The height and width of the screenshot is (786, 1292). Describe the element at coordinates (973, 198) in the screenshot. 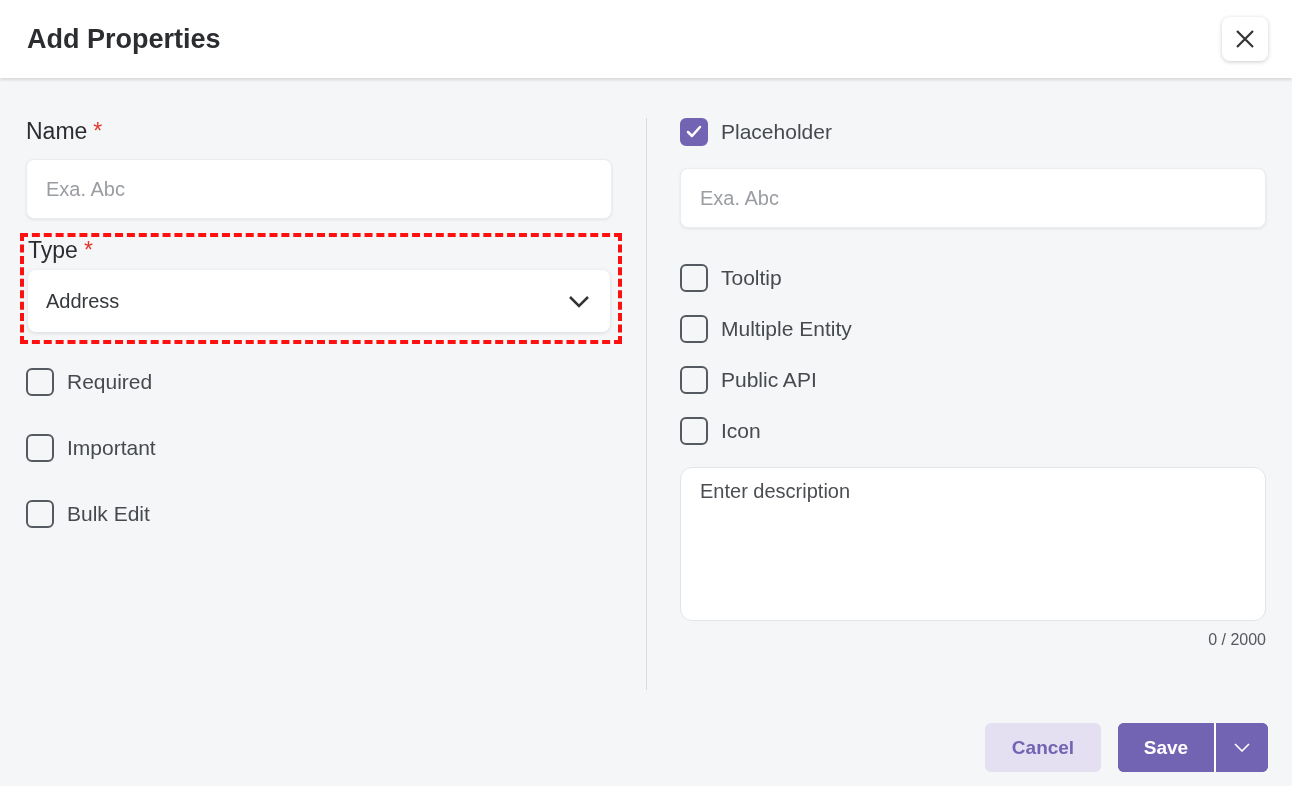

I see `placeholder-field: Exa. Abc` at that location.